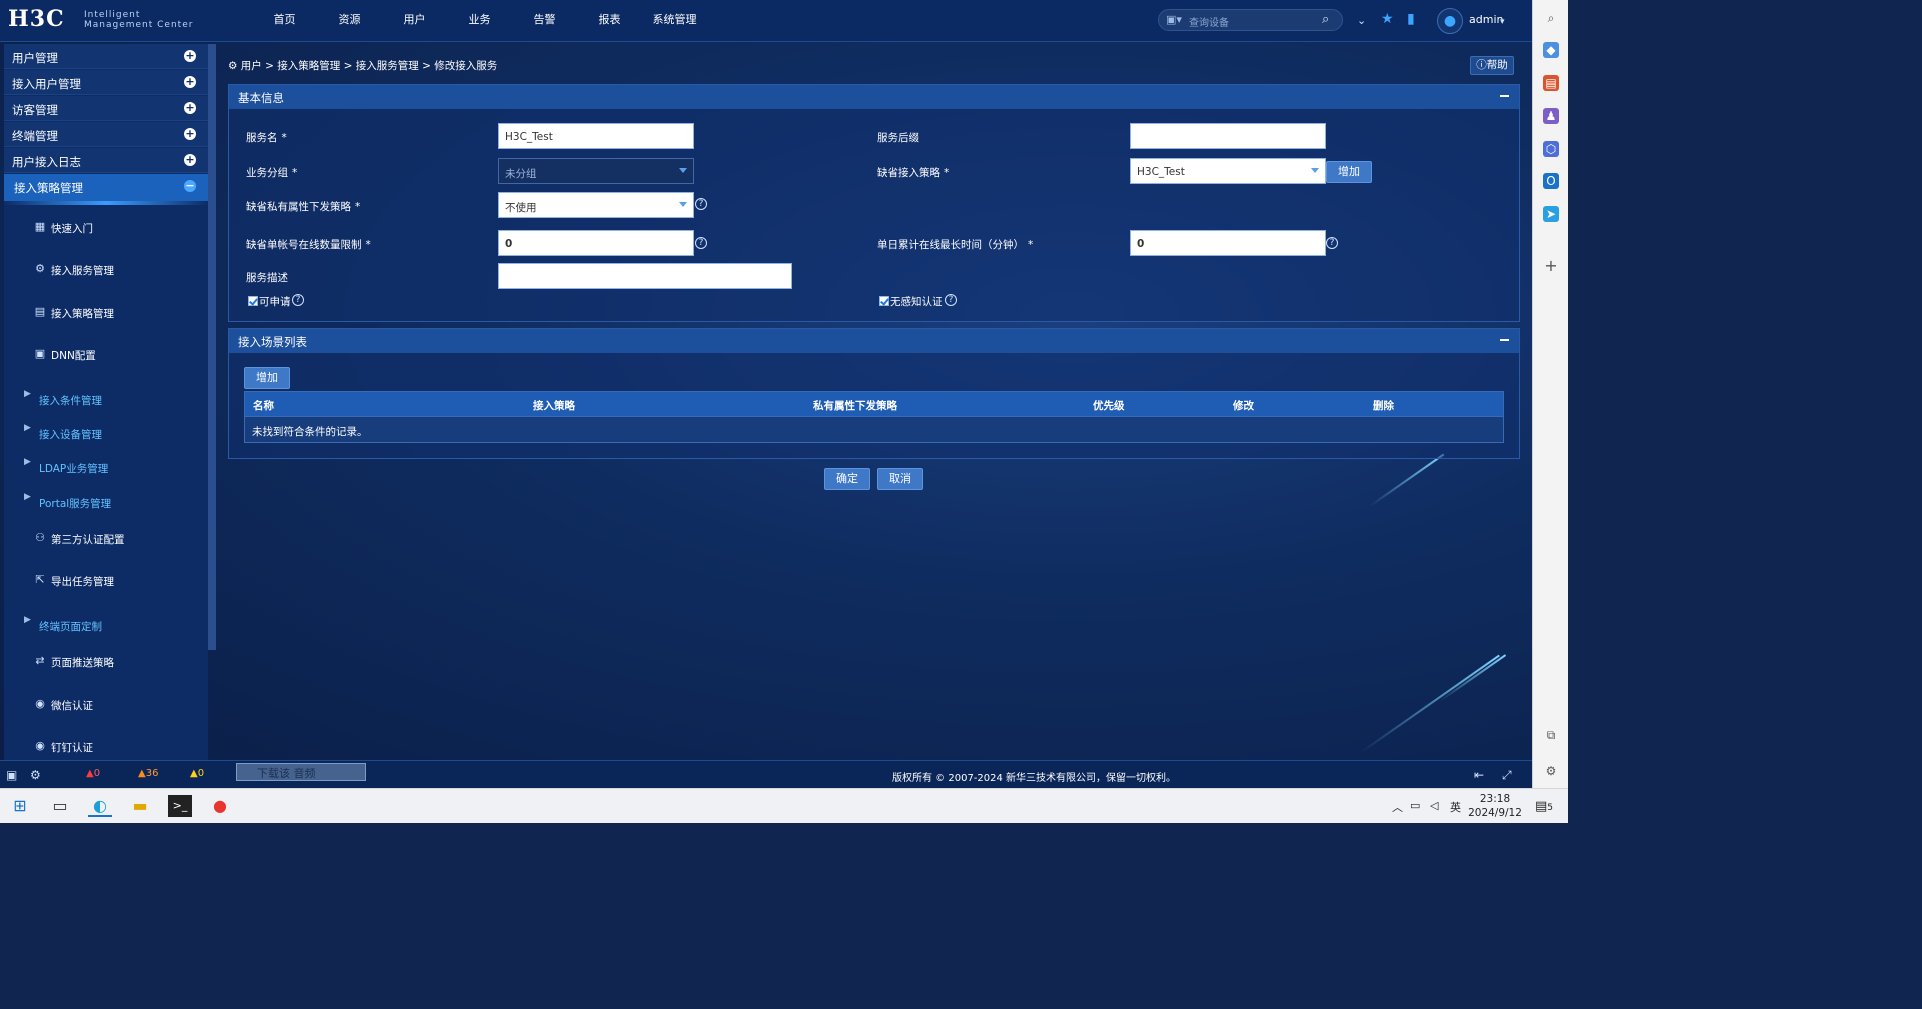 The image size is (1922, 1009). What do you see at coordinates (884, 301) in the screenshot?
I see `nonaware-checkbox` at bounding box center [884, 301].